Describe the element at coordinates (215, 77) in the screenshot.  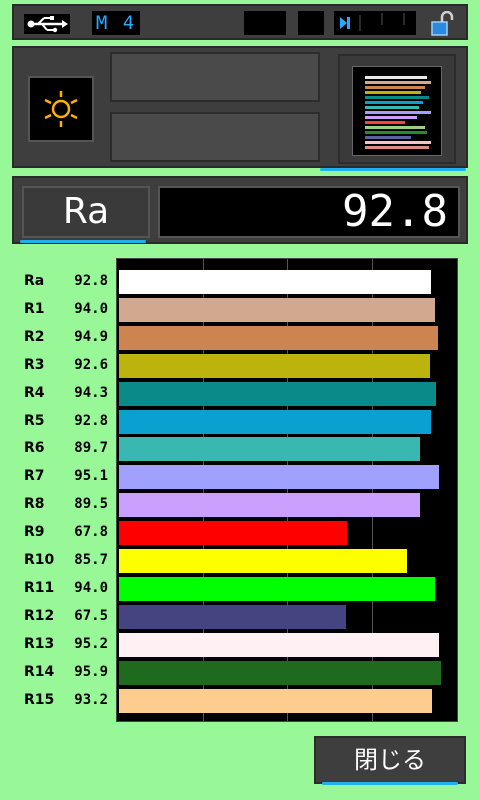
I see `info-panel-top` at that location.